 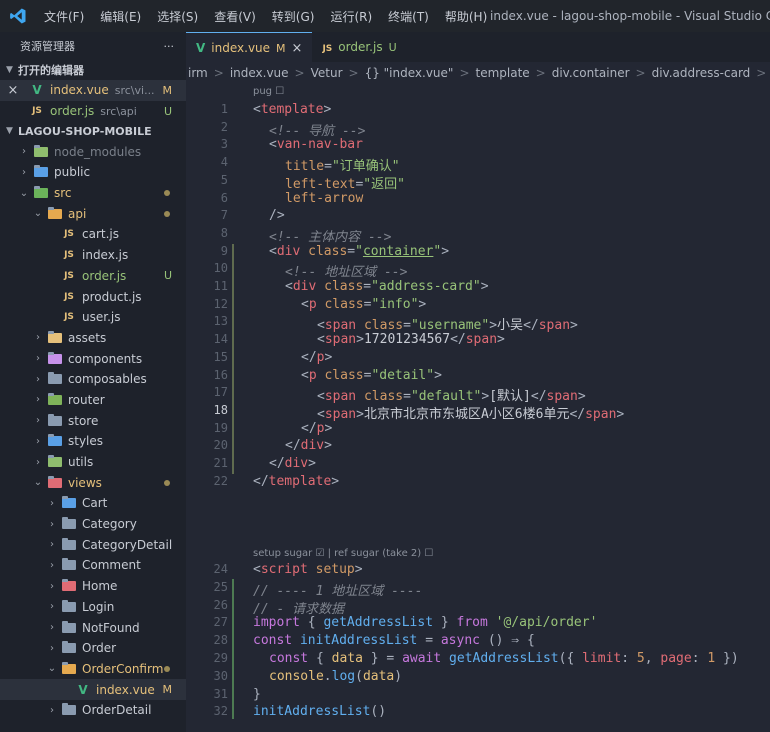 I want to click on code-line: <!-- 地址区域 -->, so click(x=346, y=270).